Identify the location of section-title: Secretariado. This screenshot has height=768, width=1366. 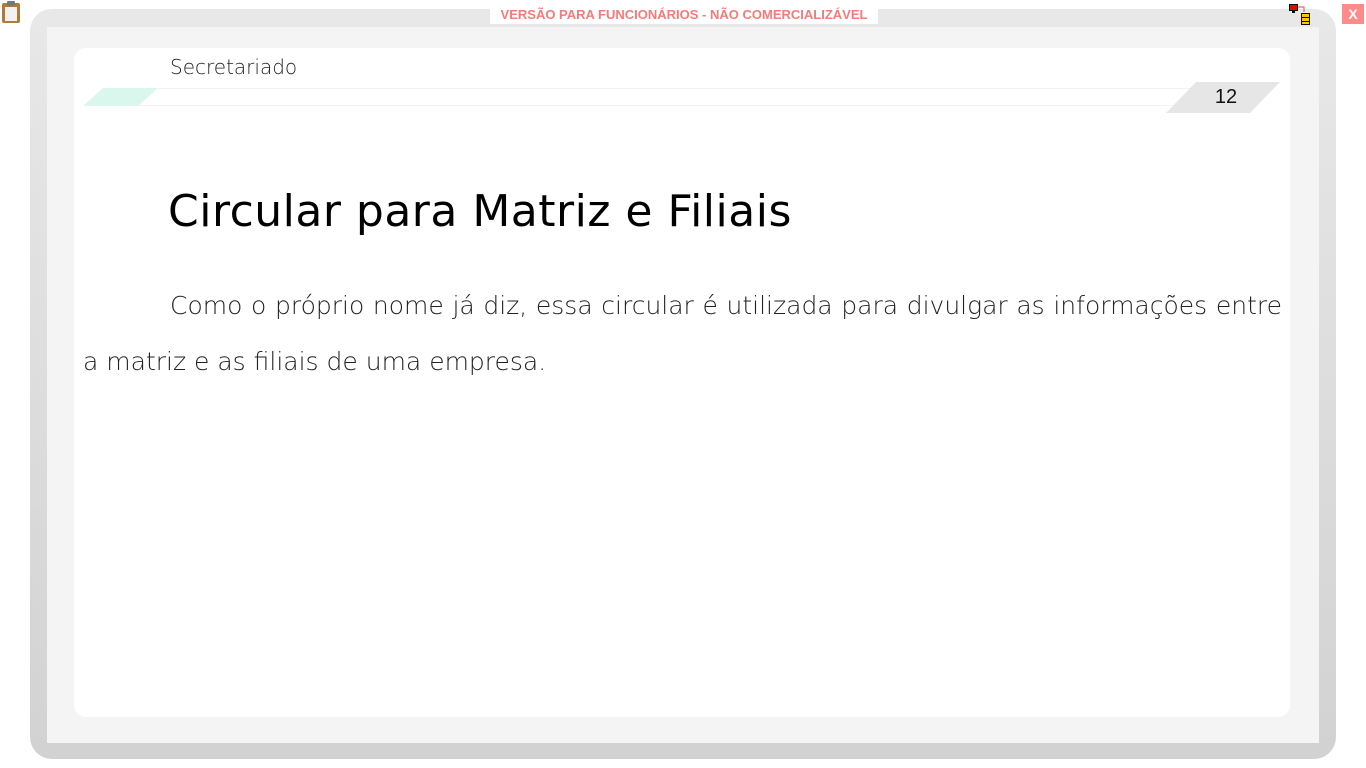
(234, 67).